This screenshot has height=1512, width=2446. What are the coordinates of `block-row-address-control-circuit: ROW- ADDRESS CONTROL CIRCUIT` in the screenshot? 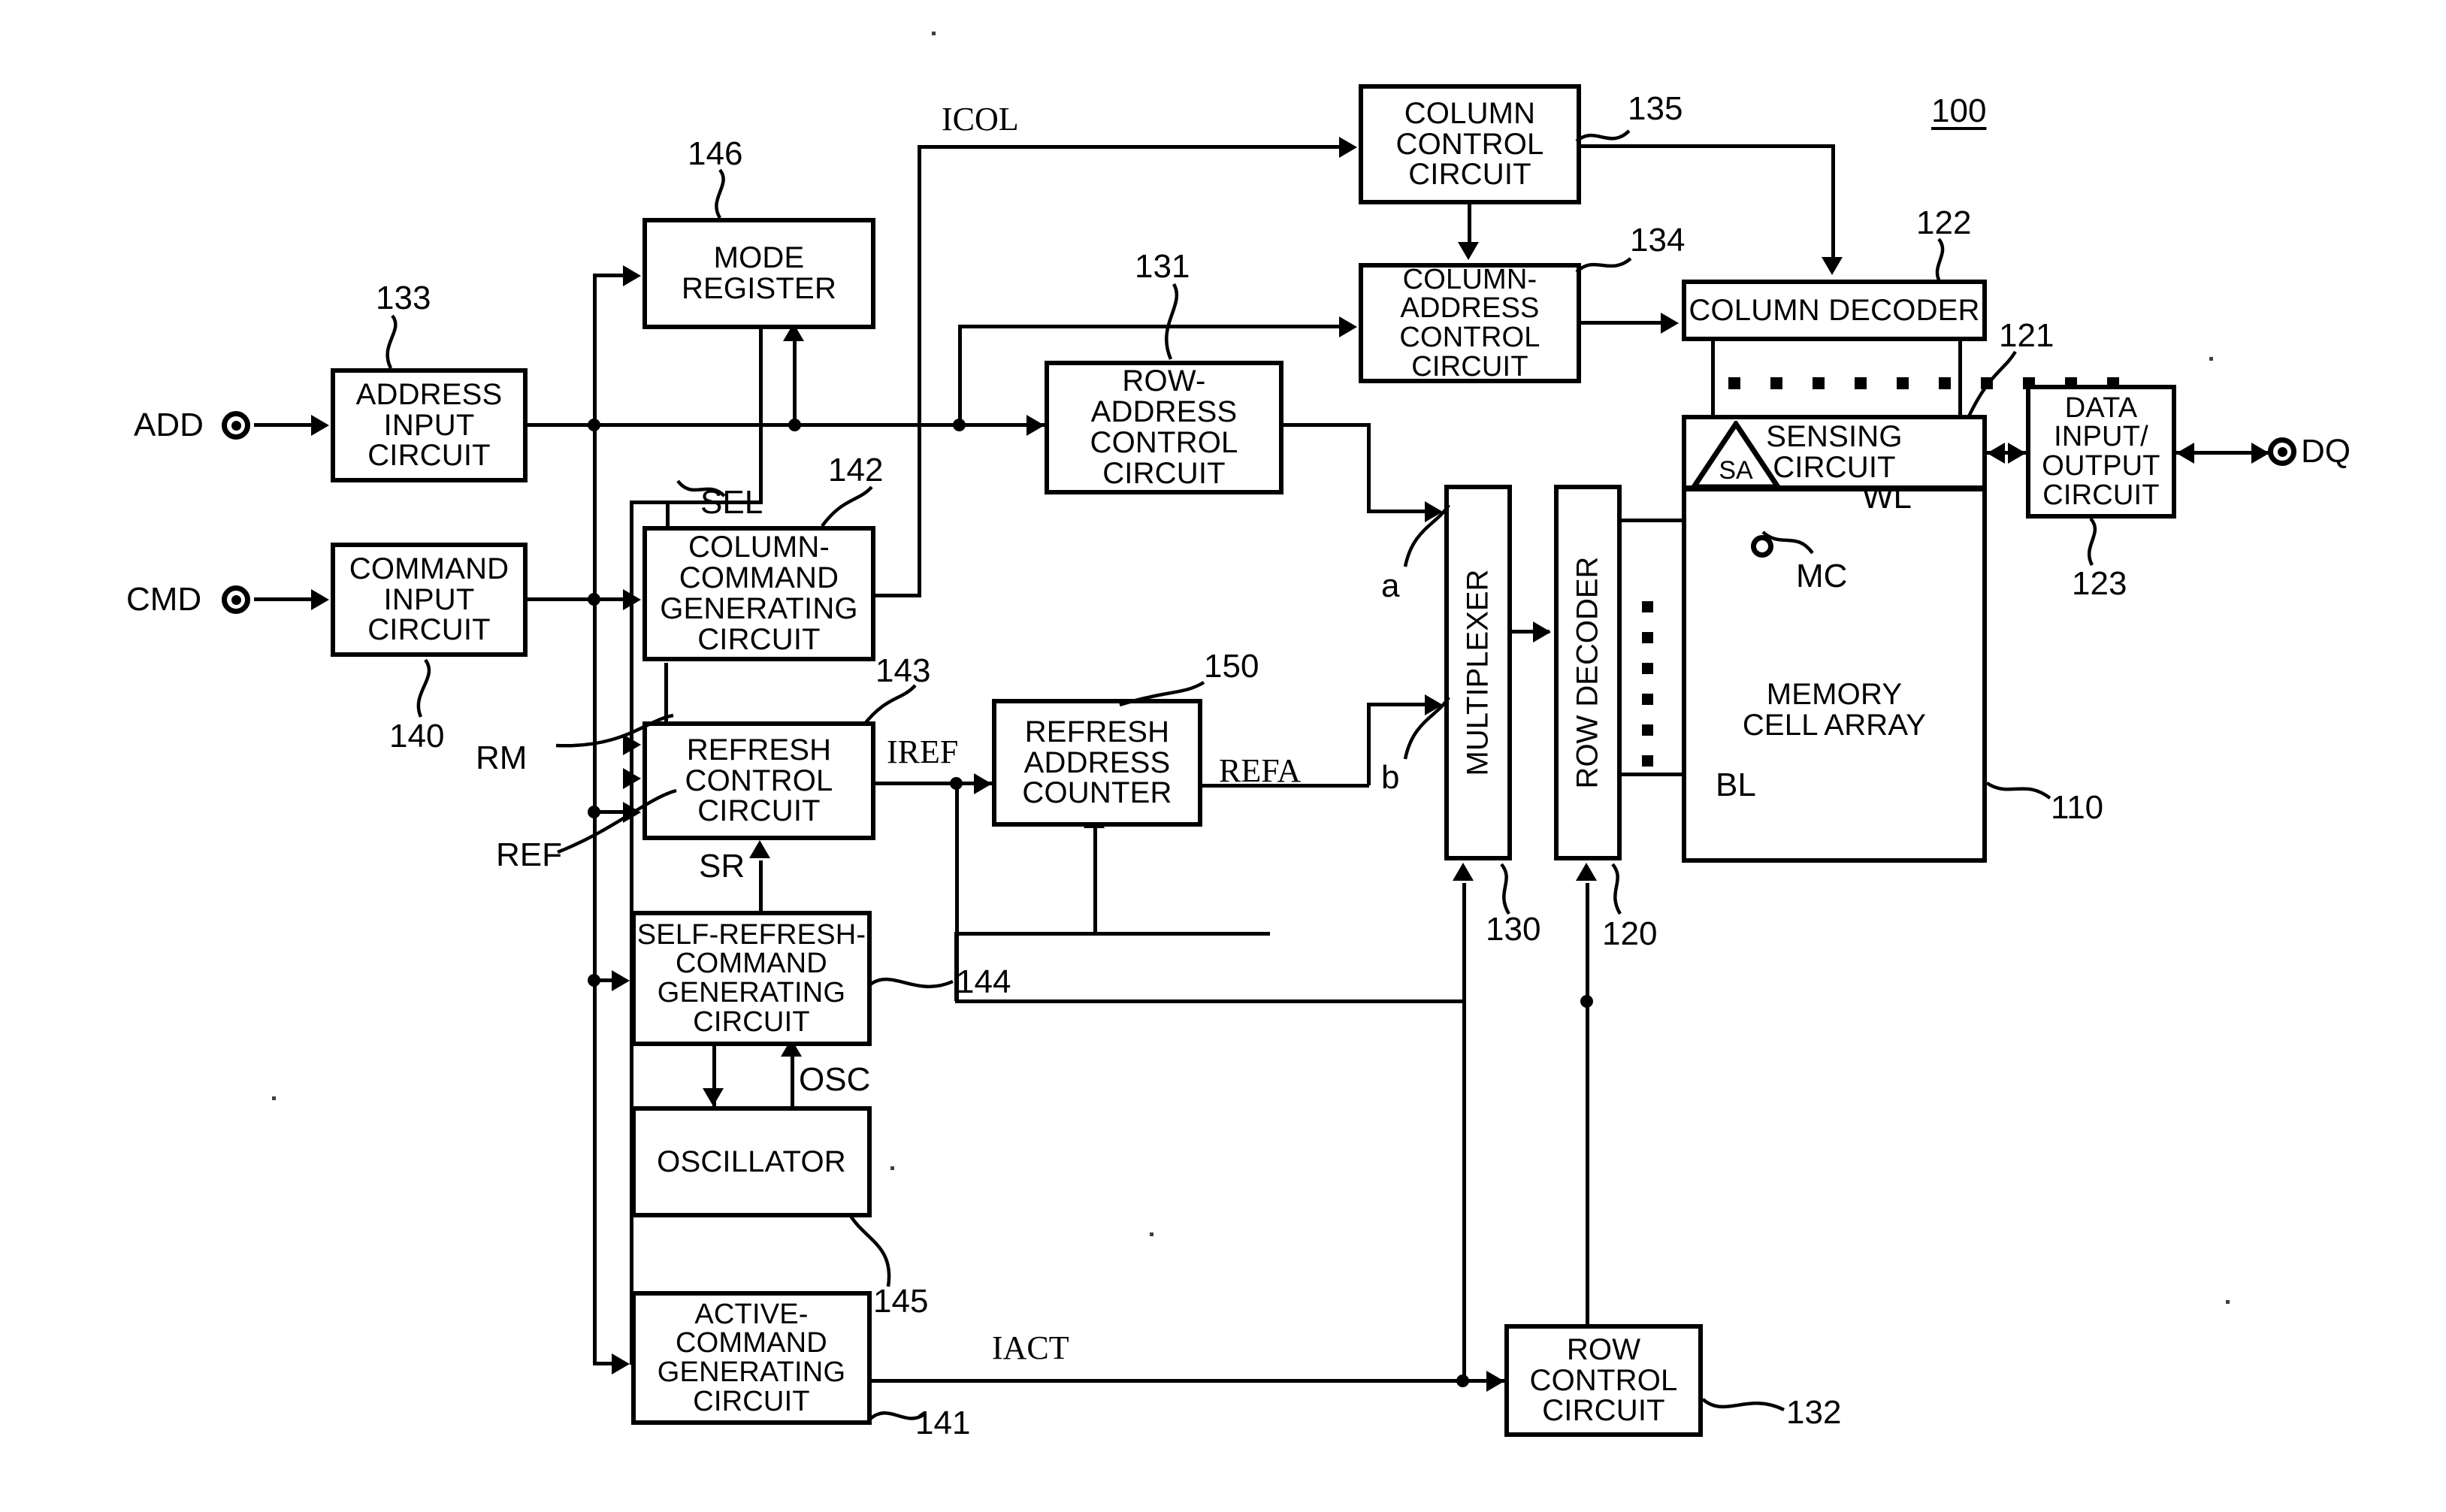 It's located at (1164, 427).